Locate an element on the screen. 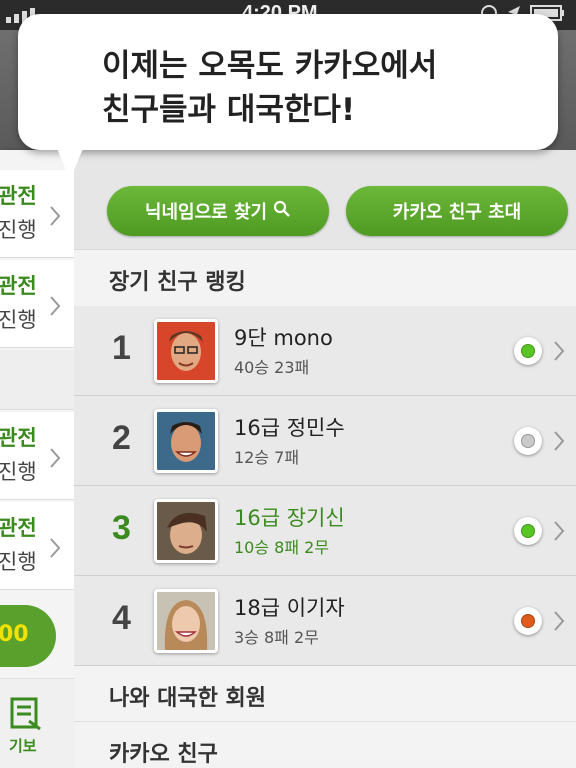 Image resolution: width=576 pixels, height=768 pixels. rank-number: 4 is located at coordinates (121, 618).